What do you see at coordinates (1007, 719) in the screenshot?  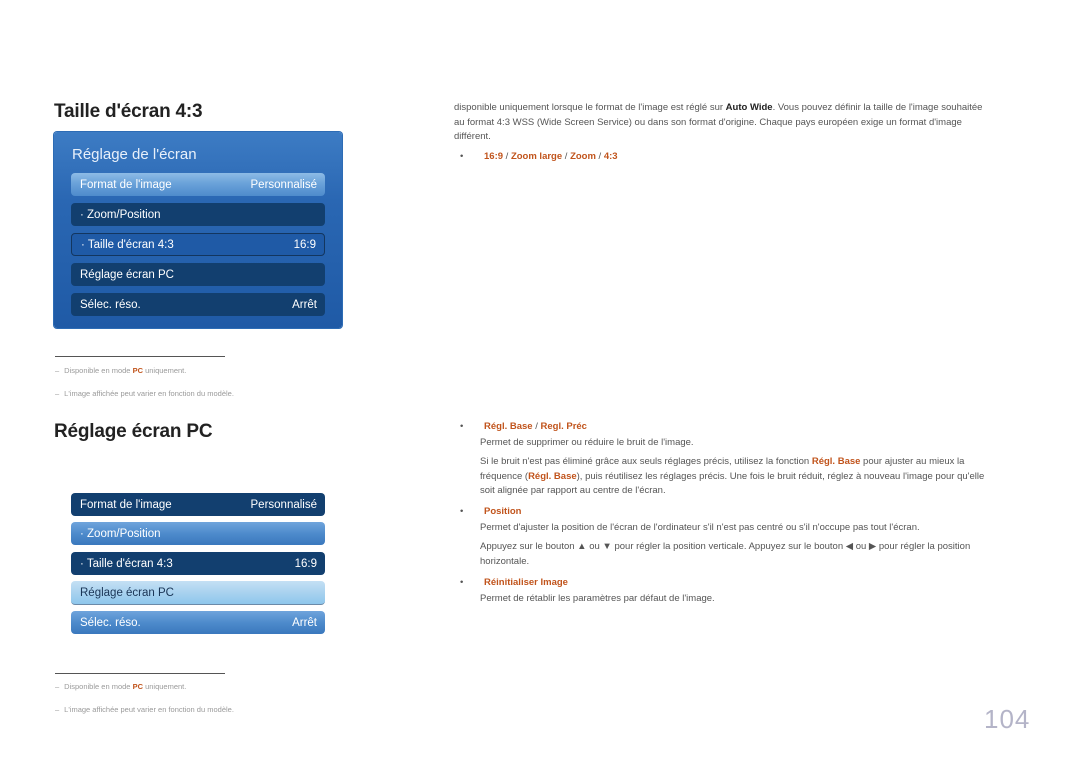 I see `page-number: 104` at bounding box center [1007, 719].